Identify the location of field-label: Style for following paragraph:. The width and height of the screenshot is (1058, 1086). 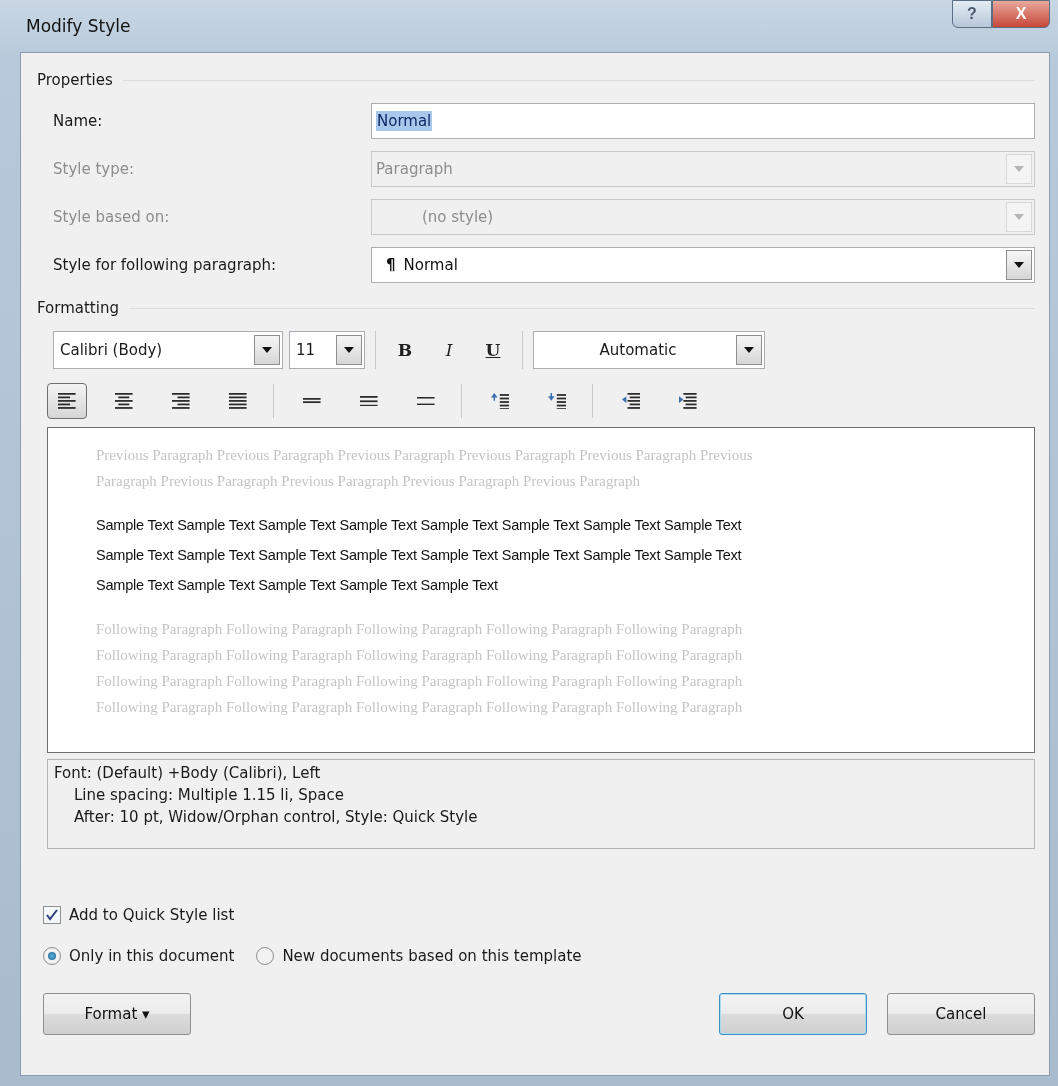
(165, 265).